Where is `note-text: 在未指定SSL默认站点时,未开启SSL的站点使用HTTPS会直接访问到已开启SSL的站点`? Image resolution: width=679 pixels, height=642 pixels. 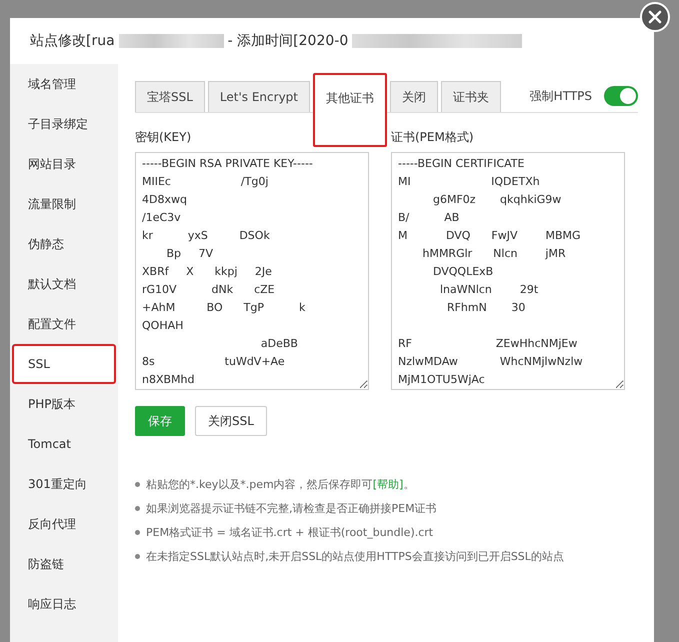
note-text: 在未指定SSL默认站点时,未开启SSL的站点使用HTTPS会直接访问到已开启SSL的站点 is located at coordinates (355, 556).